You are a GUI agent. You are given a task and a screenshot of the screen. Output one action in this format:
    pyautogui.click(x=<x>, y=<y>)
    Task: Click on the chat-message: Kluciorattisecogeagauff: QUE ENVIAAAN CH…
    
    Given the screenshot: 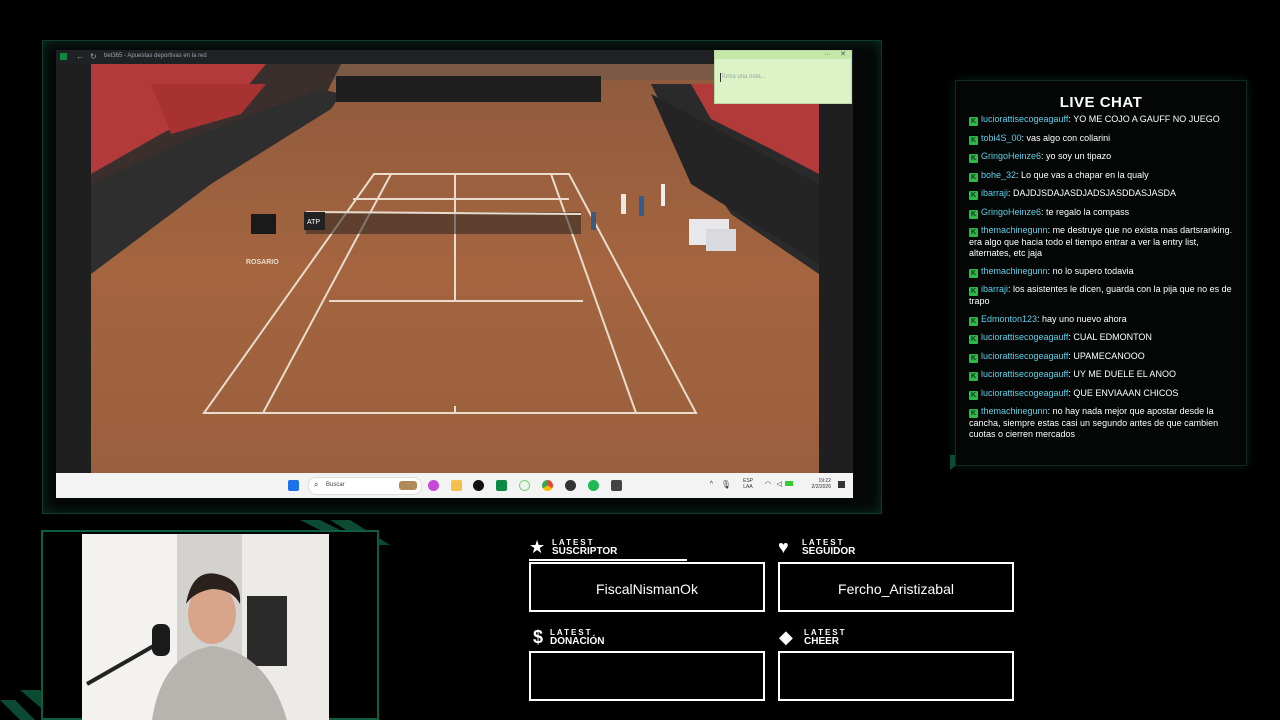 What is the action you would take?
    pyautogui.click(x=1101, y=394)
    